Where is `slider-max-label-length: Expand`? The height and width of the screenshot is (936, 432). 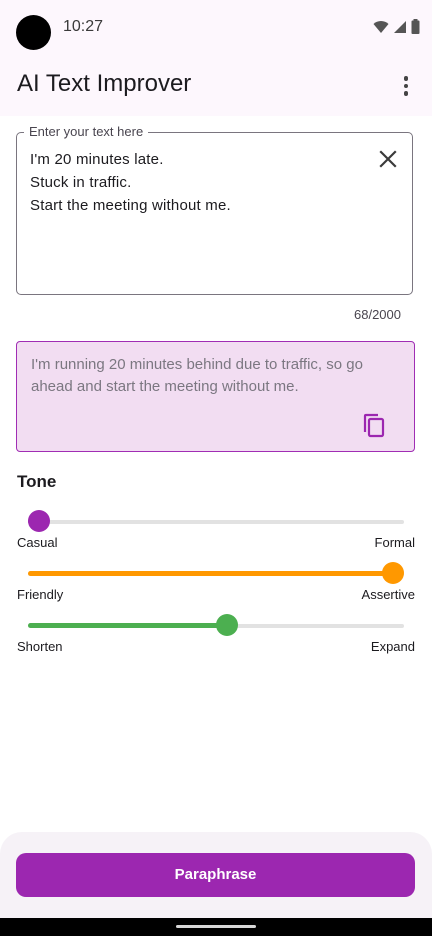 slider-max-label-length: Expand is located at coordinates (392, 646).